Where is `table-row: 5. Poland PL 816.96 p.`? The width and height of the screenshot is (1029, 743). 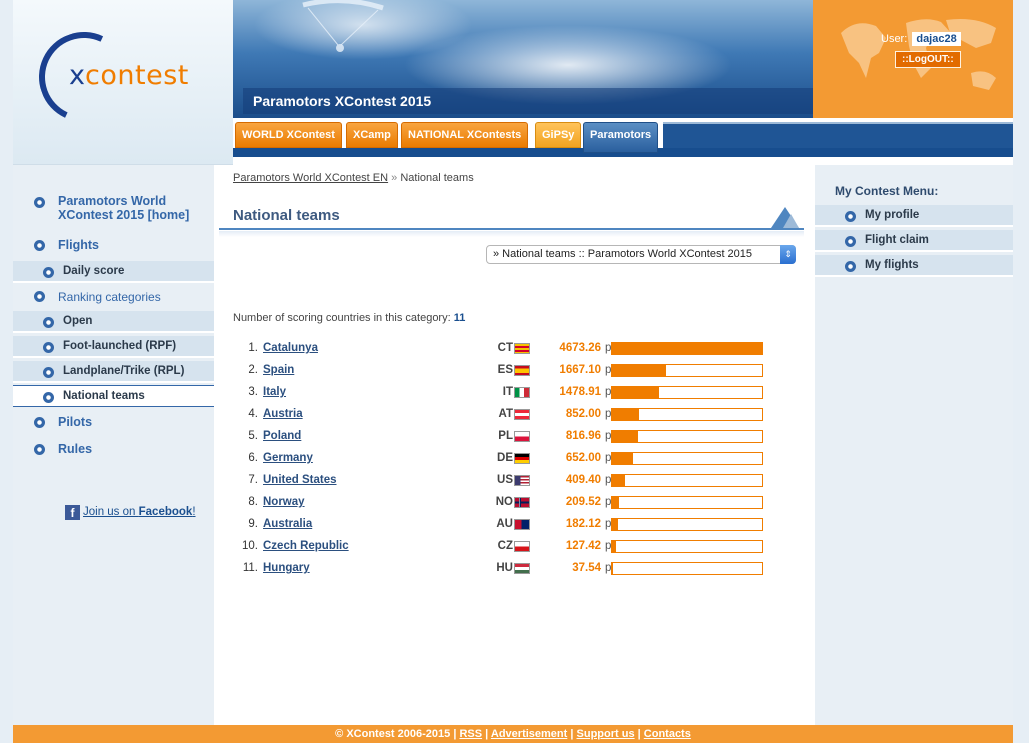
table-row: 5. Poland PL 816.96 p. is located at coordinates (503, 440).